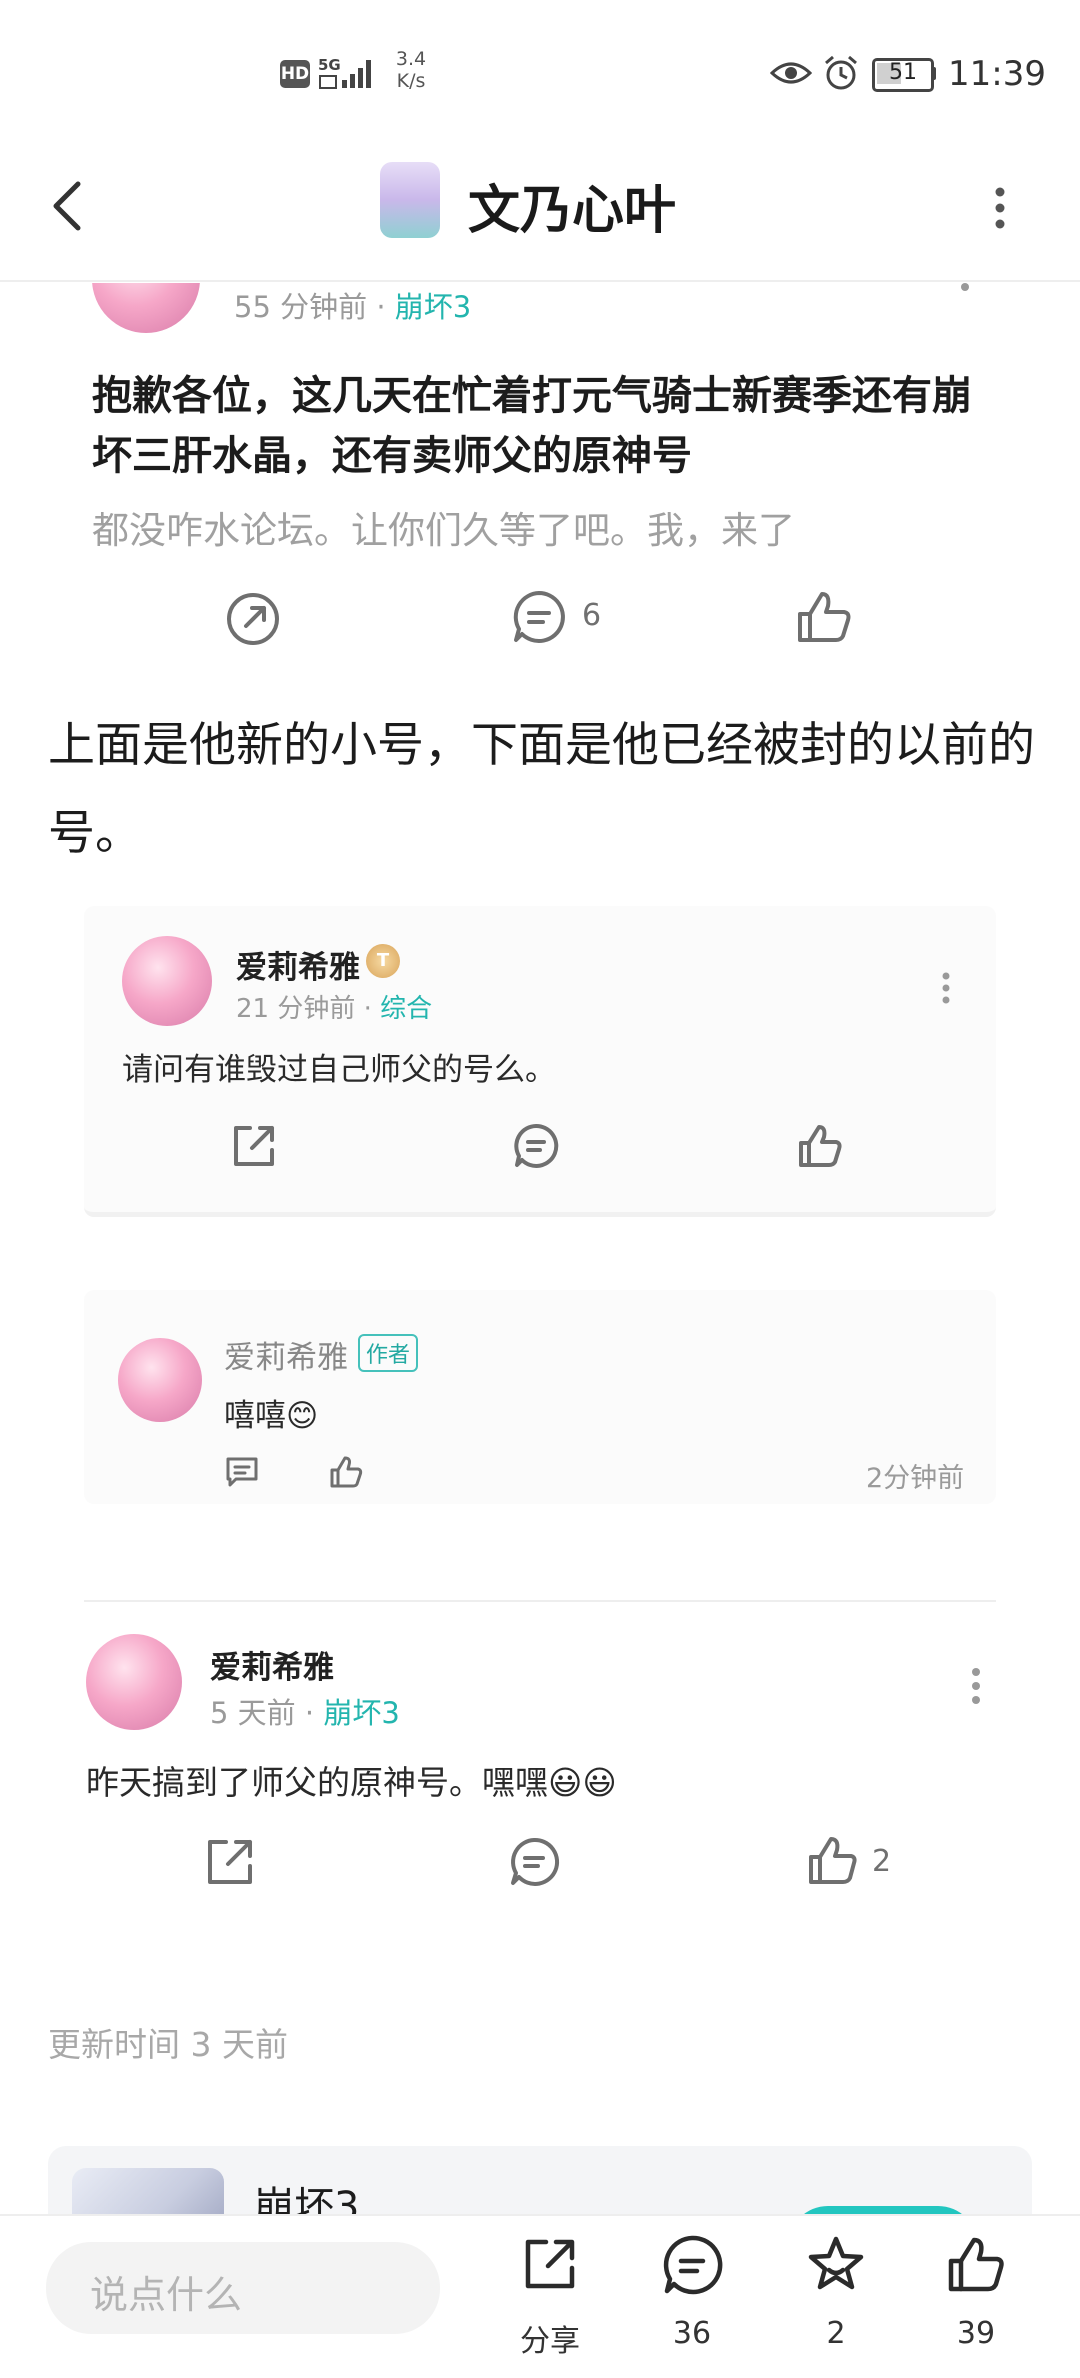 This screenshot has width=1080, height=2378. I want to click on post-card-more-icon, so click(946, 988).